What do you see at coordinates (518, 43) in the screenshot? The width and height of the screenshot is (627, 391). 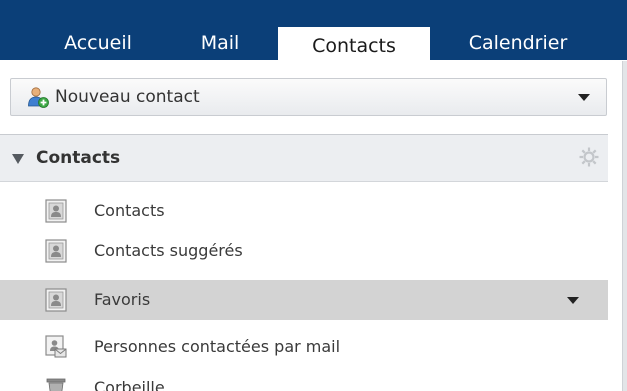 I see `tab-calendrier: Calendrier` at bounding box center [518, 43].